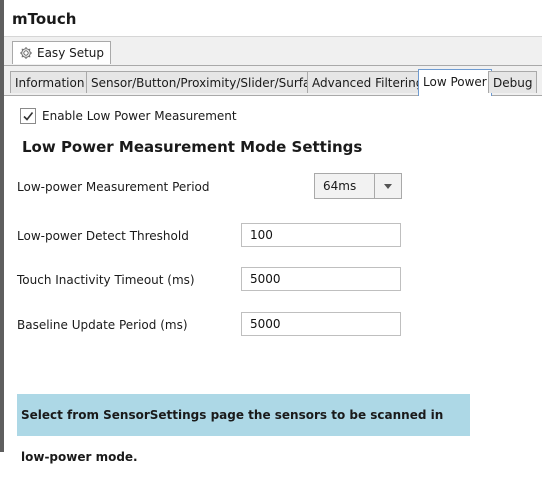 The height and width of the screenshot is (478, 542). Describe the element at coordinates (340, 186) in the screenshot. I see `measurement-period-value: 64ms` at that location.